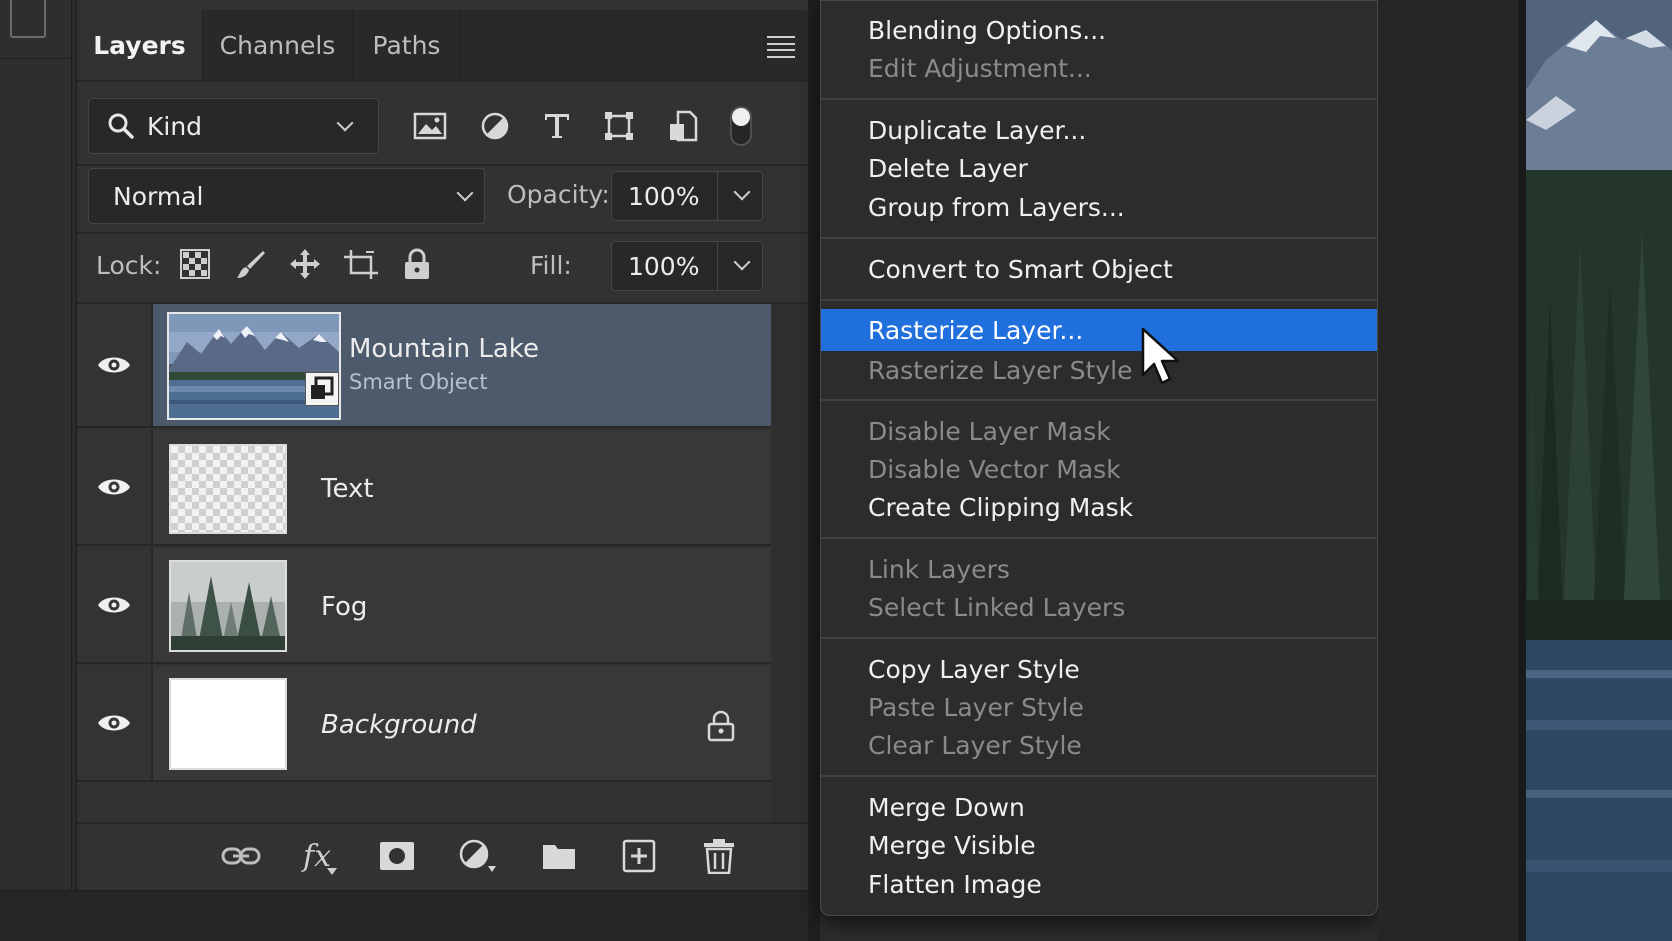 This screenshot has width=1672, height=941. I want to click on blend-mode-label: Normal, so click(158, 196).